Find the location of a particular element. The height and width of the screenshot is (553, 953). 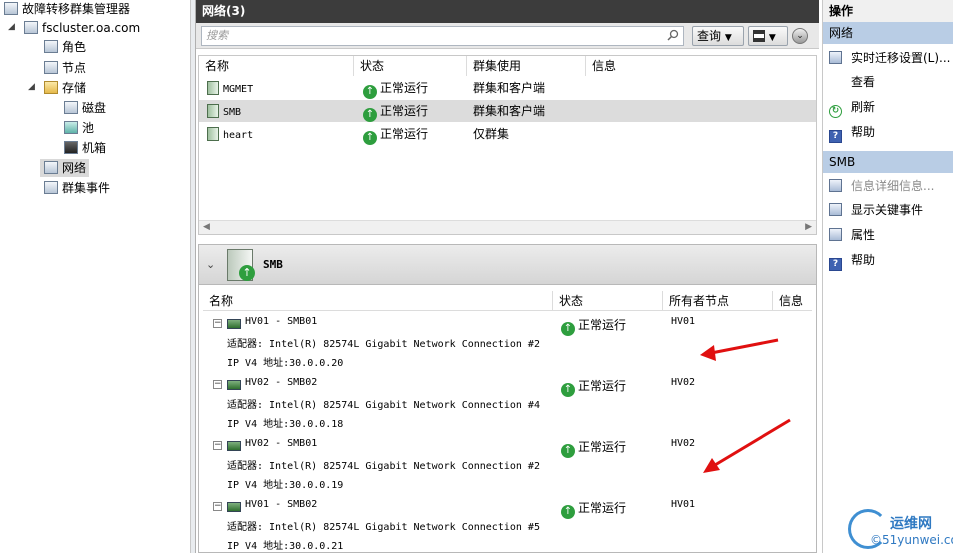

scroll-left-icon: ◀ is located at coordinates (206, 227).